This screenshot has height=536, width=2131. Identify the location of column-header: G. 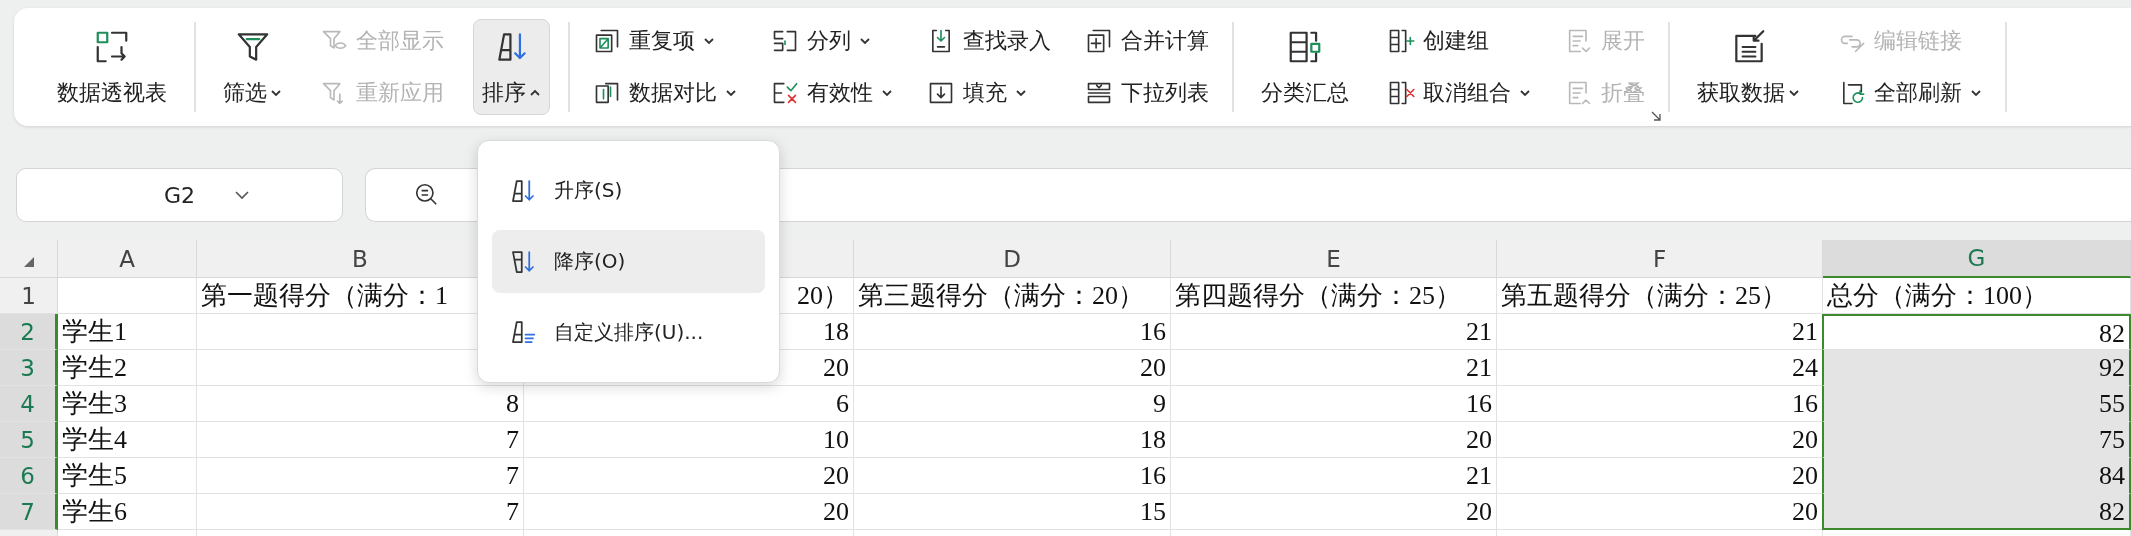
(1977, 259).